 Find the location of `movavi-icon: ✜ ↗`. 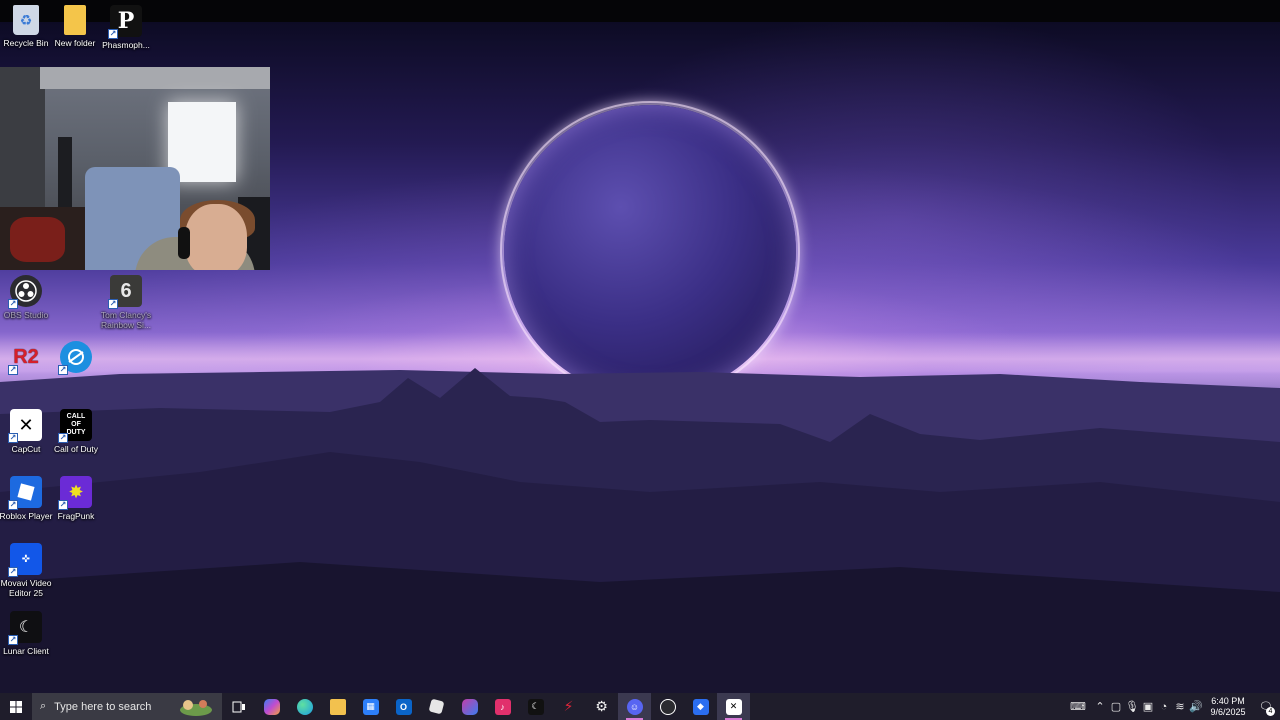

movavi-icon: ✜ ↗ is located at coordinates (25, 560).